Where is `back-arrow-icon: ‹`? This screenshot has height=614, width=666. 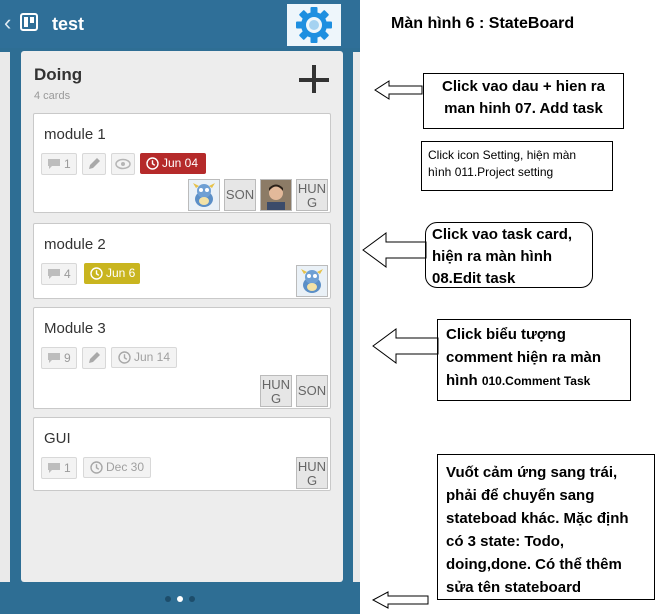
back-arrow-icon: ‹ is located at coordinates (7, 23).